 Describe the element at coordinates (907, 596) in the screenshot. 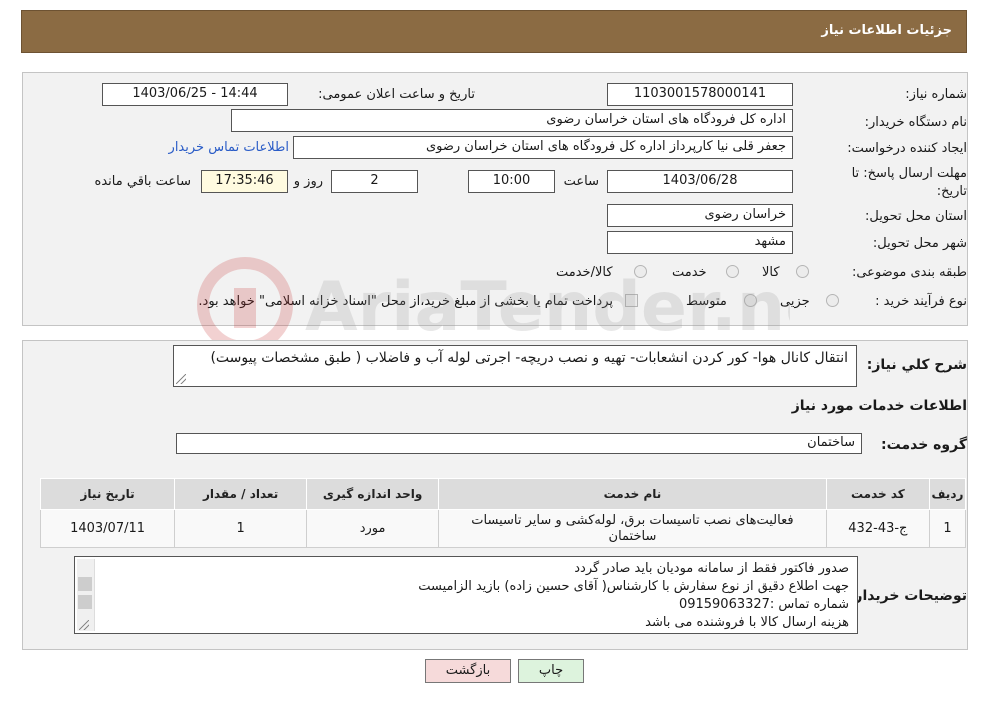

I see `buyer-notes-label: توضیحات خریدار:` at that location.